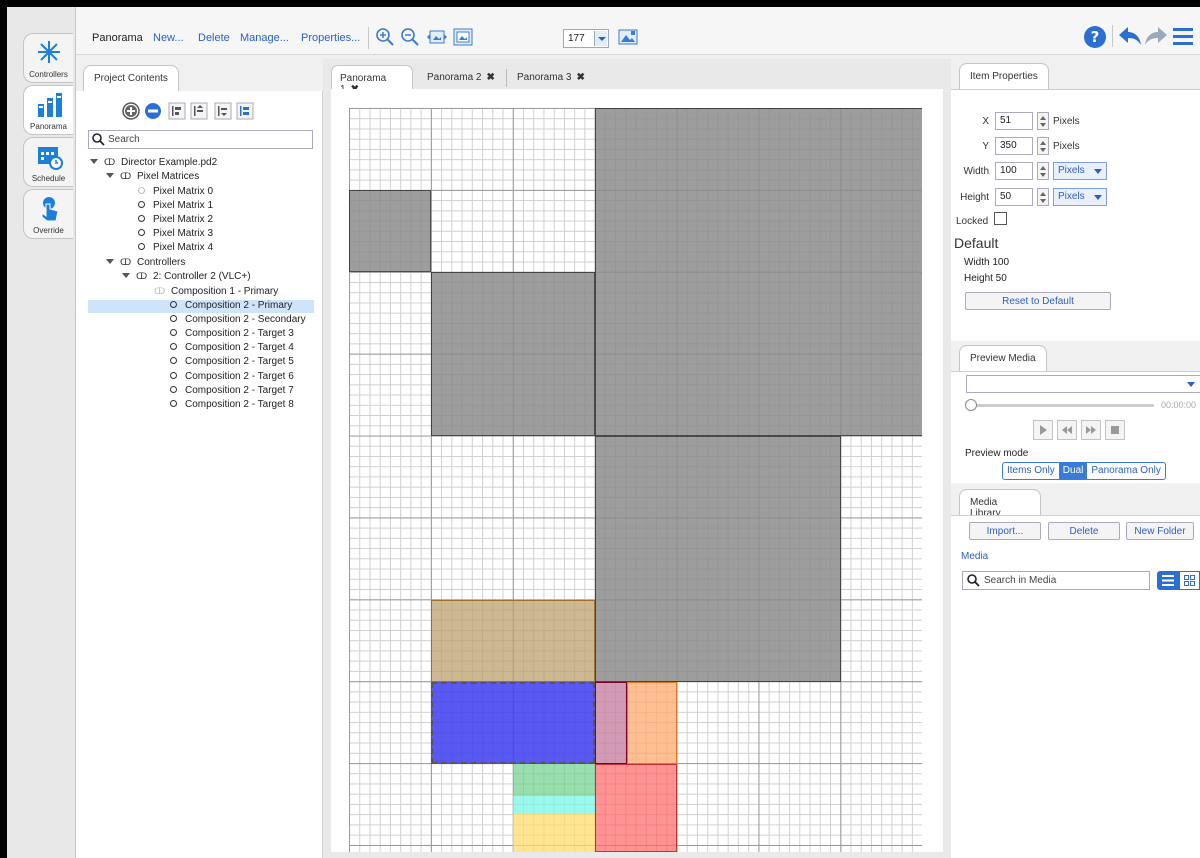  Describe the element at coordinates (1043, 430) in the screenshot. I see `play-button` at that location.